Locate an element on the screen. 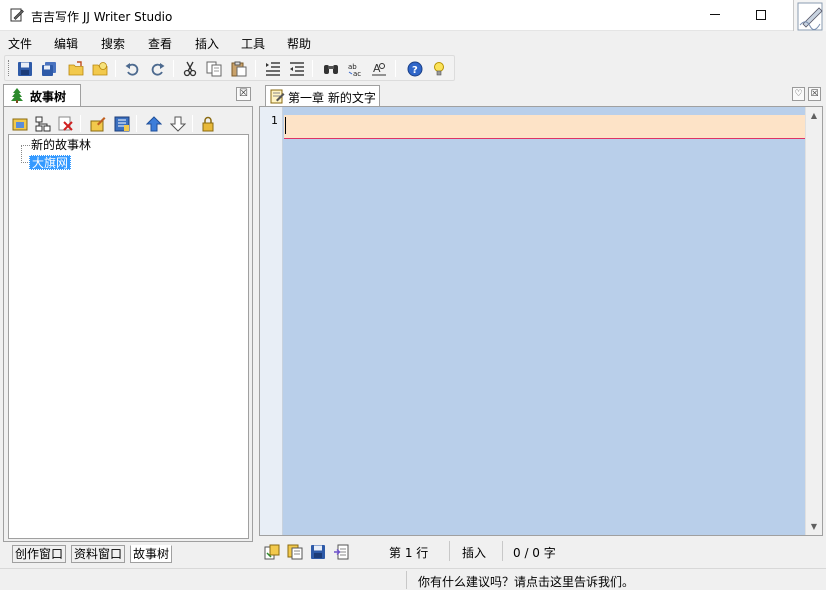 The height and width of the screenshot is (590, 826). add-child-node-icon is located at coordinates (43, 124).